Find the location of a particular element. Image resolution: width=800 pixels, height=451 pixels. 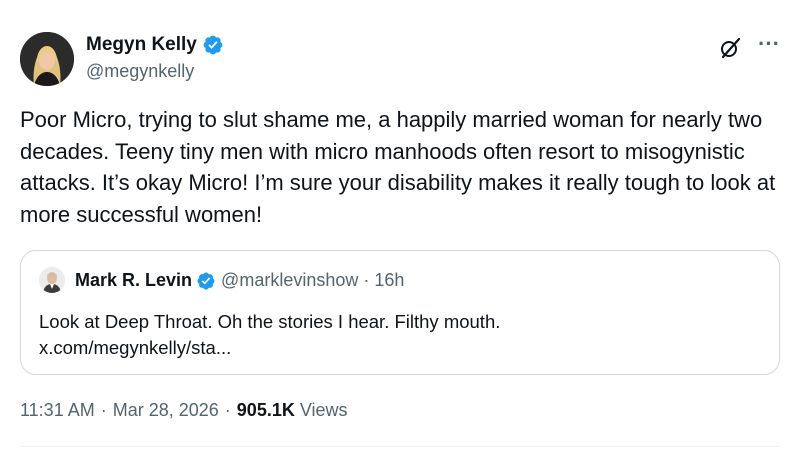

tweet-date: Mar 28, 2026 is located at coordinates (166, 410).